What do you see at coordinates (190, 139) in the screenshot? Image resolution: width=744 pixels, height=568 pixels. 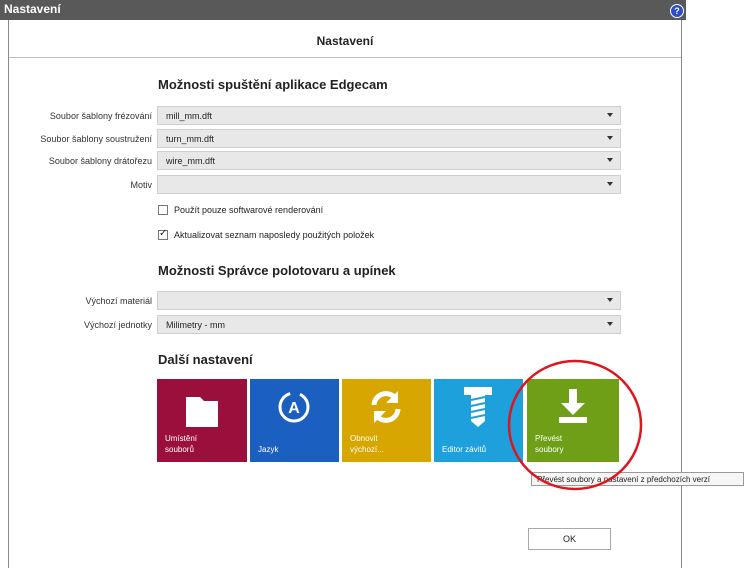 I see `turn-template-value: turn_mm.dft` at bounding box center [190, 139].